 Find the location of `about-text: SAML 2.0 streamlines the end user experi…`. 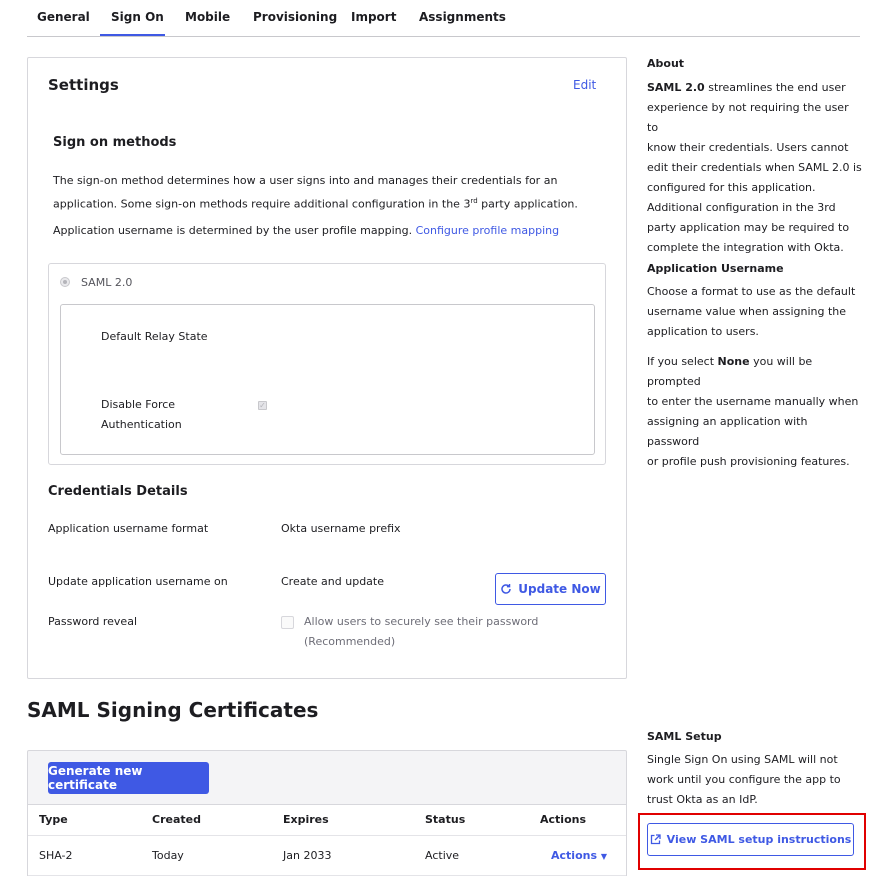

about-text: SAML 2.0 streamlines the end user experi… is located at coordinates (754, 168).